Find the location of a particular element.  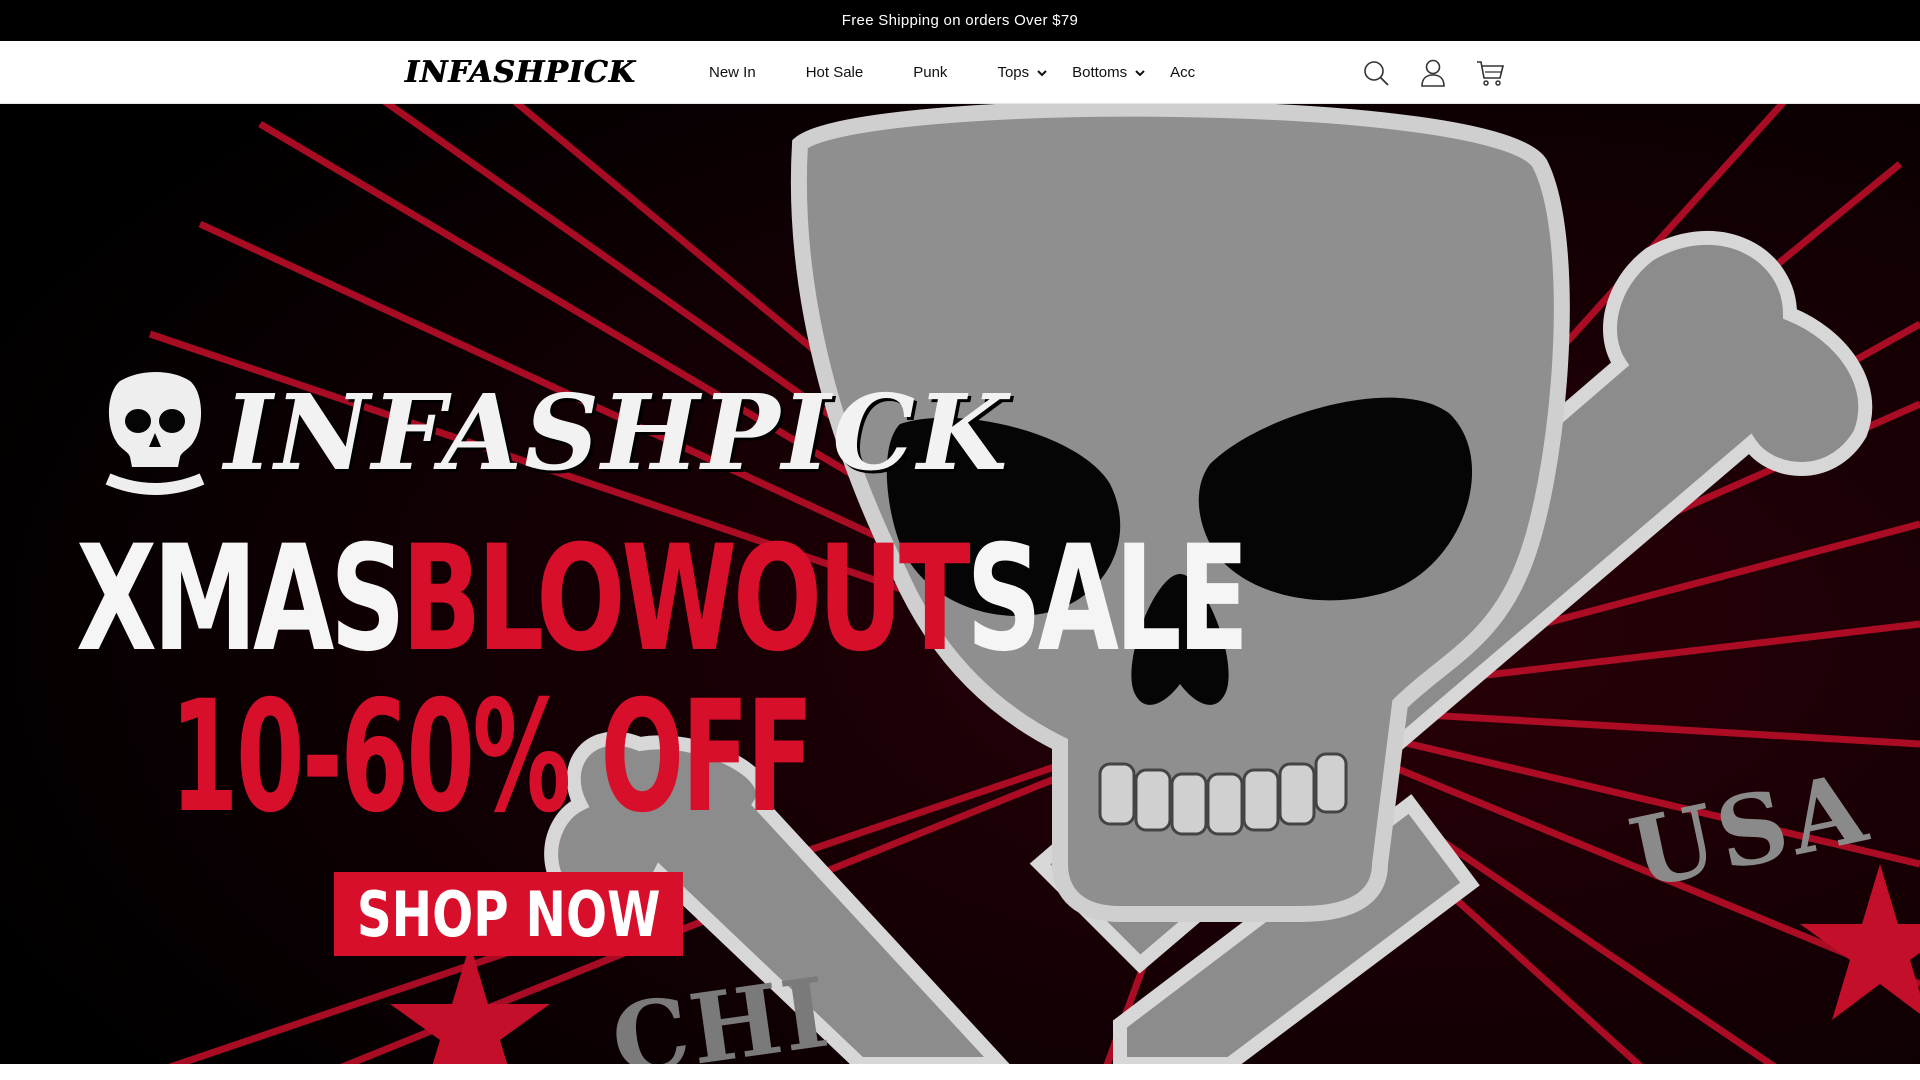

sale-word-xmas: XMAS is located at coordinates (241, 599).